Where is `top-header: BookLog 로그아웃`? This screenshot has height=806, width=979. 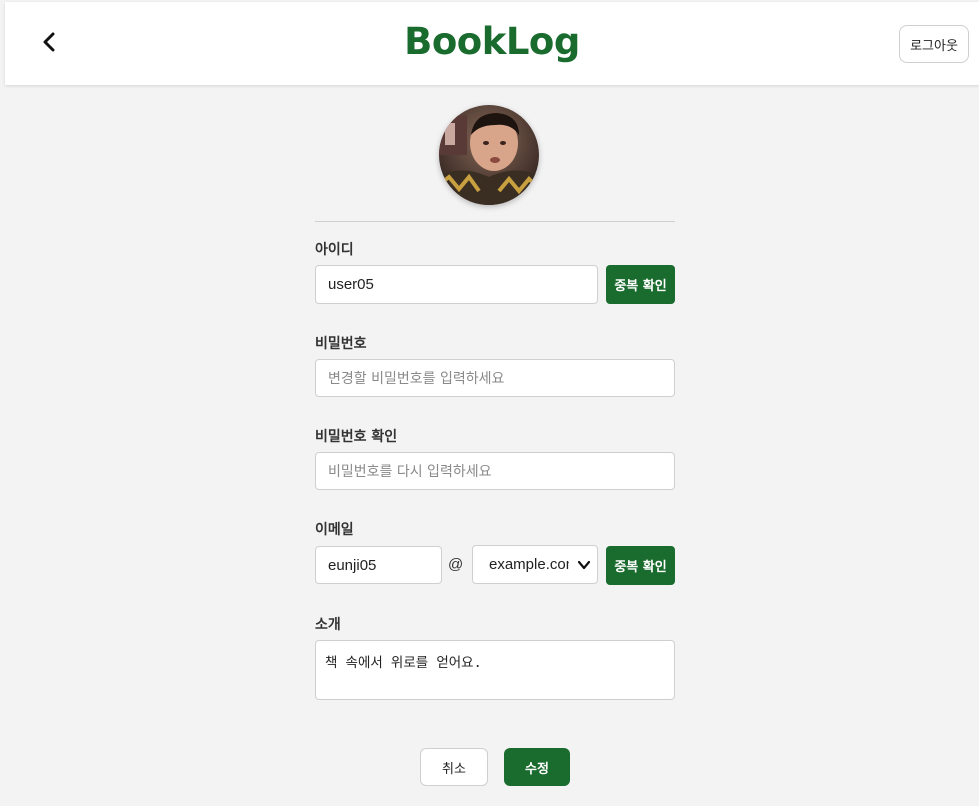 top-header: BookLog 로그아웃 is located at coordinates (492, 43).